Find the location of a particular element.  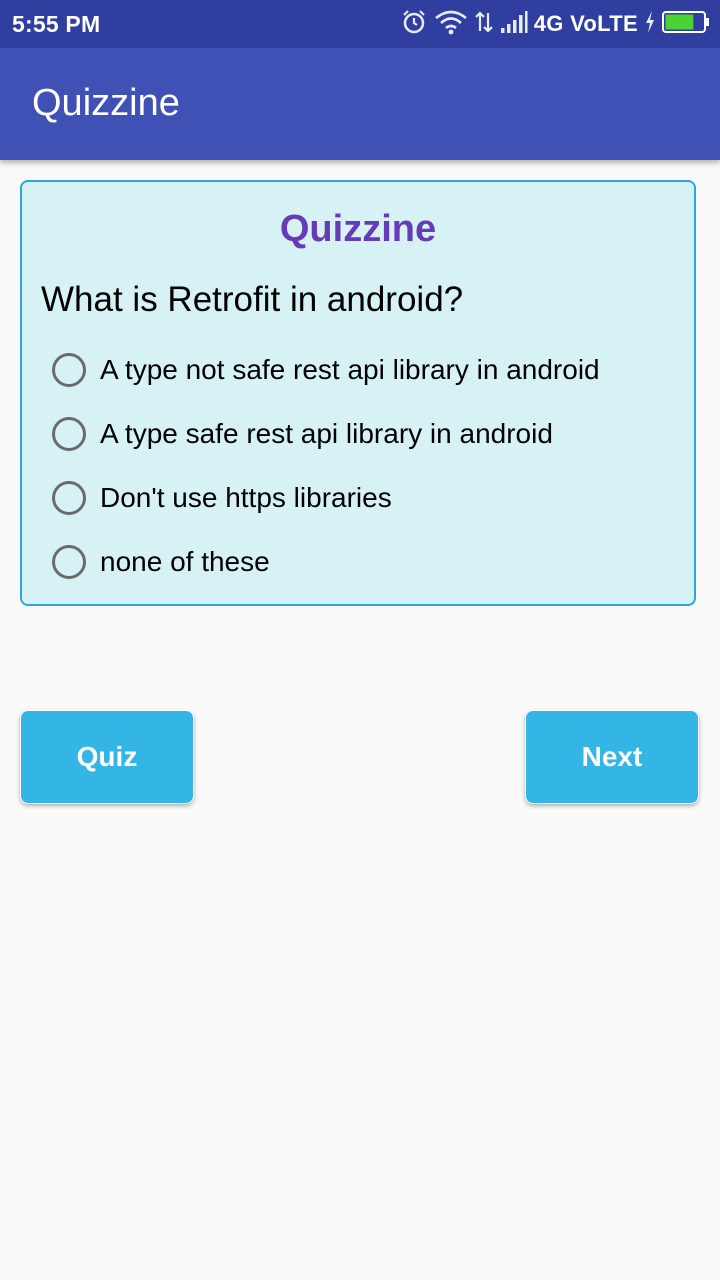

option-2: A type safe rest api library in android is located at coordinates (302, 434).